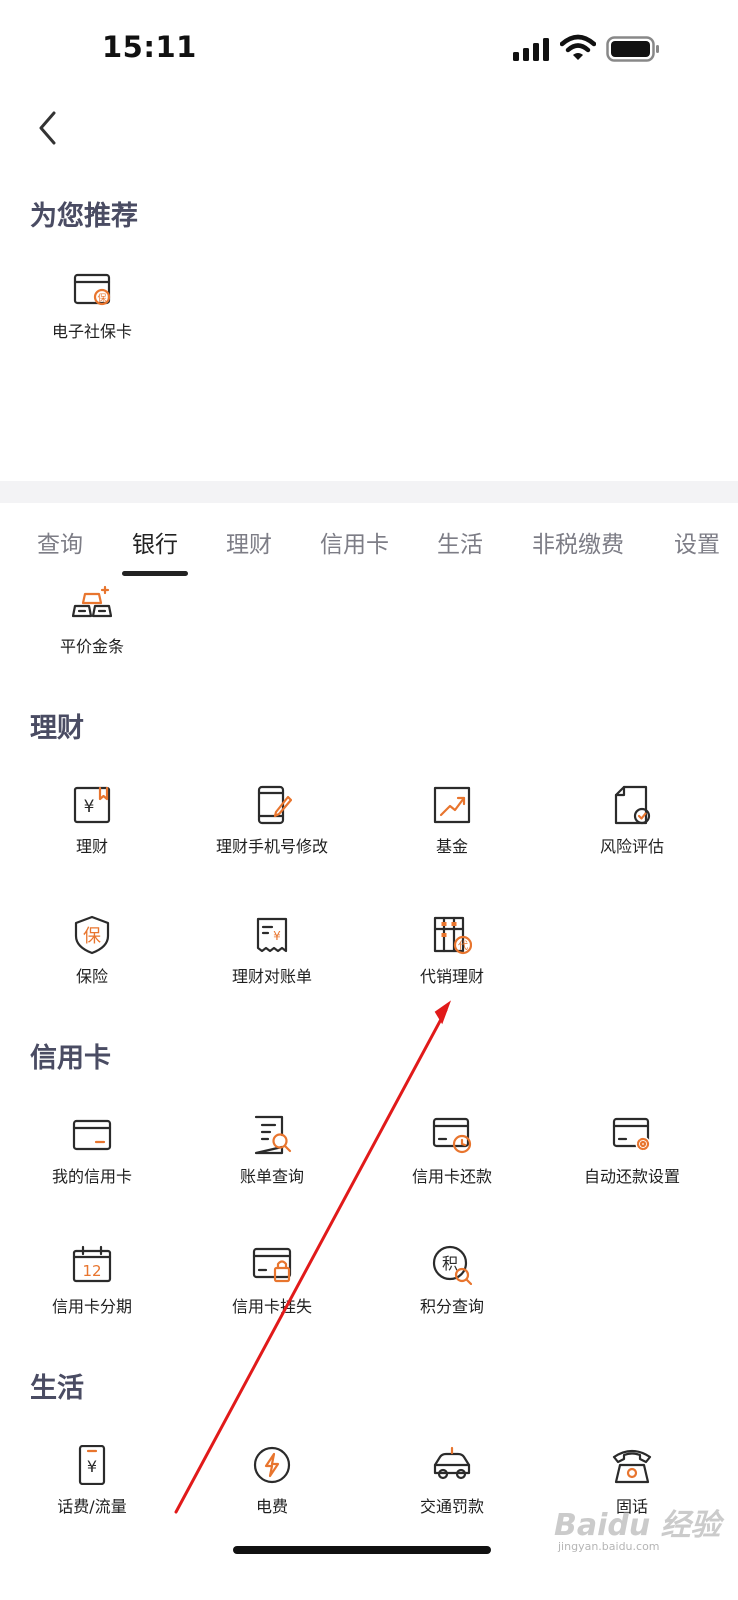 This screenshot has height=1600, width=738. I want to click on grid-item-label: 基金, so click(451, 846).